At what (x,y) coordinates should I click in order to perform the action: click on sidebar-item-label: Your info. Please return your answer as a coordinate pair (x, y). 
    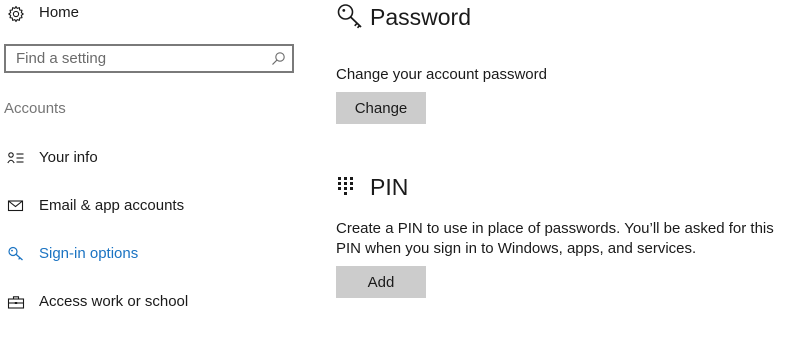
    Looking at the image, I should click on (68, 157).